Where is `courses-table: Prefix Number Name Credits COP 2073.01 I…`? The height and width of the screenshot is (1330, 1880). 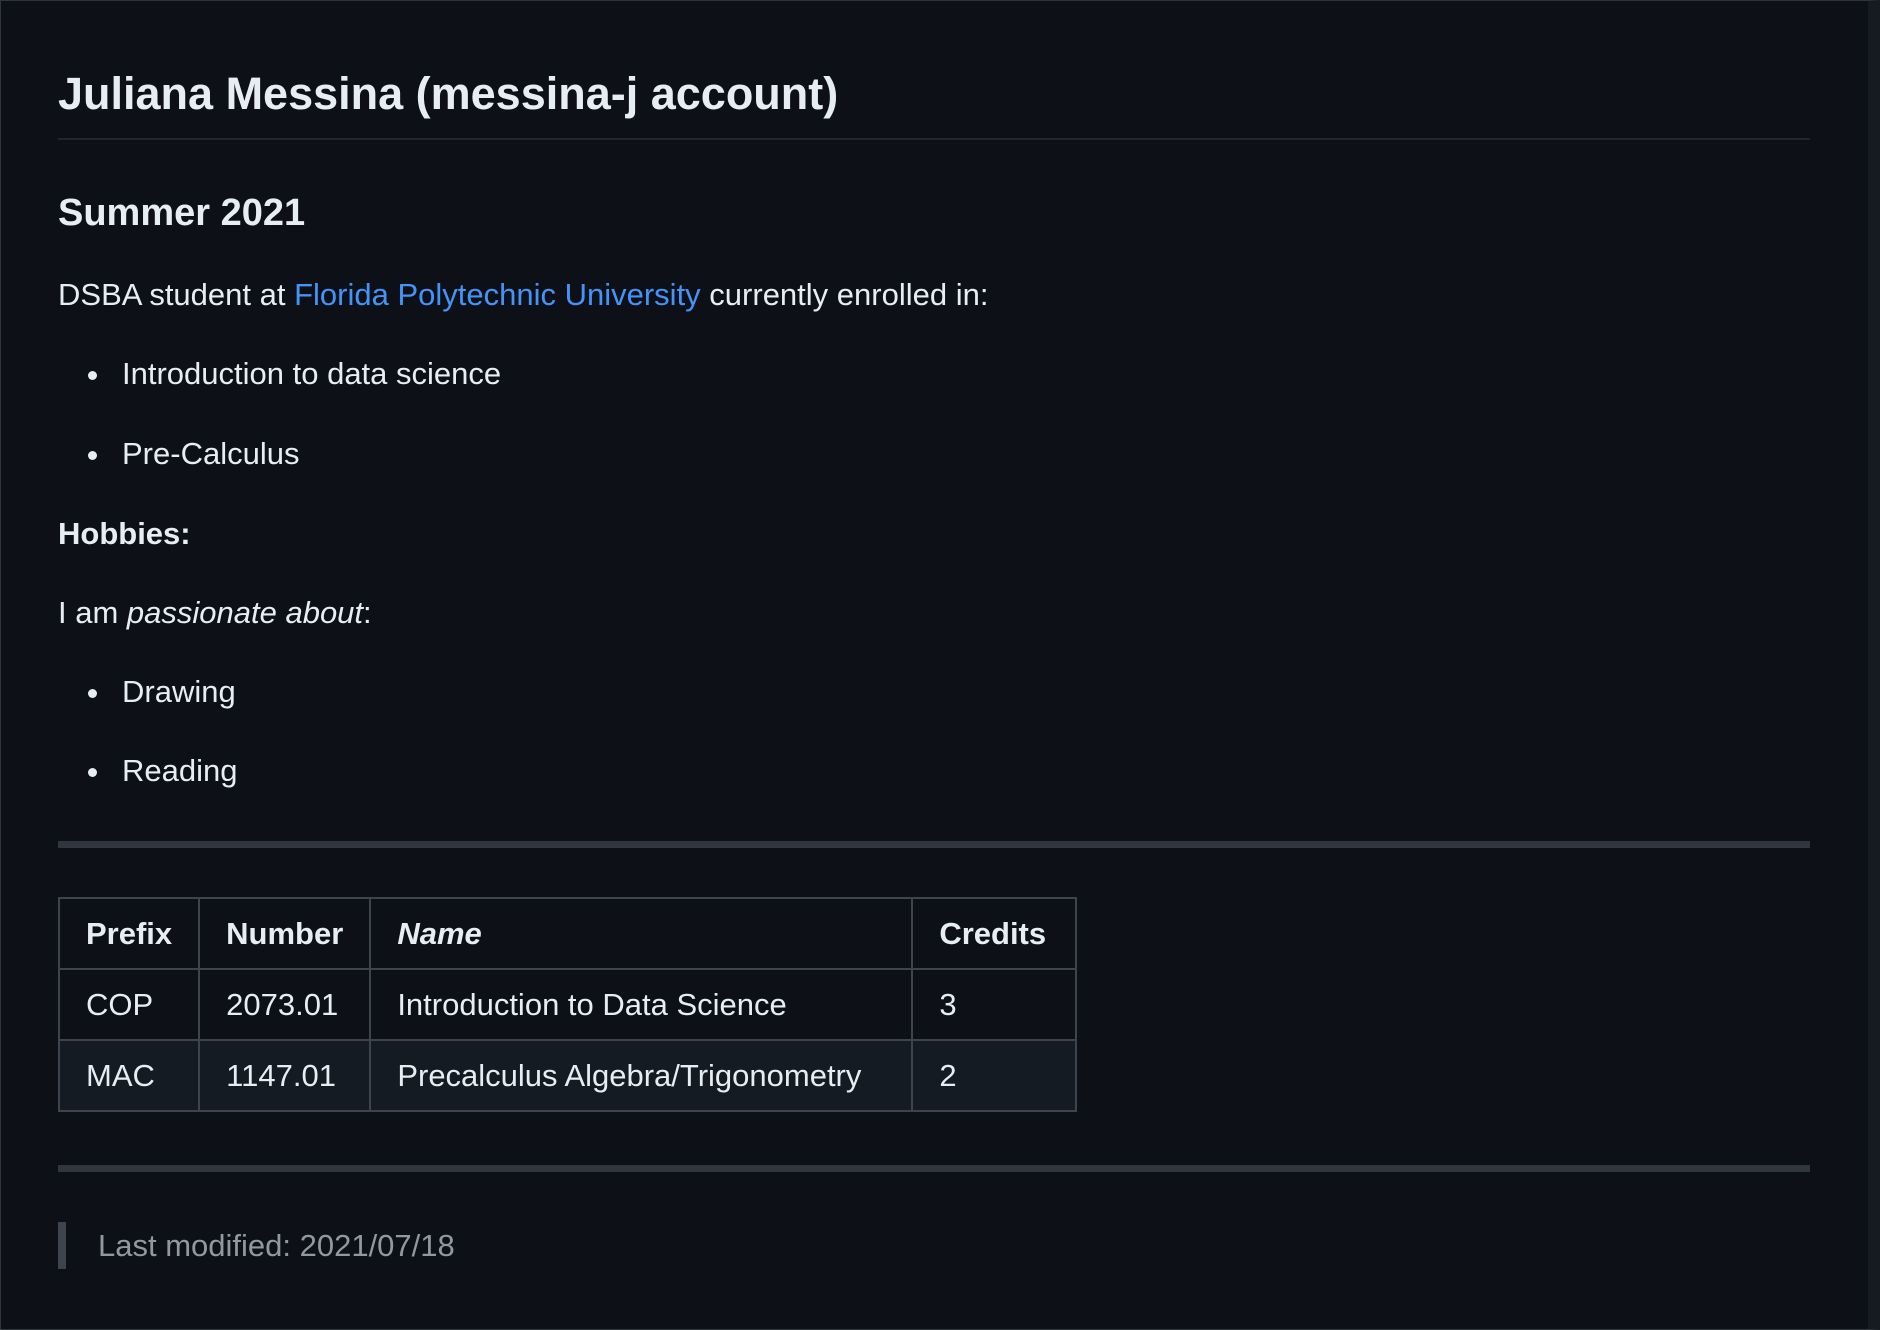 courses-table: Prefix Number Name Credits COP 2073.01 I… is located at coordinates (567, 1004).